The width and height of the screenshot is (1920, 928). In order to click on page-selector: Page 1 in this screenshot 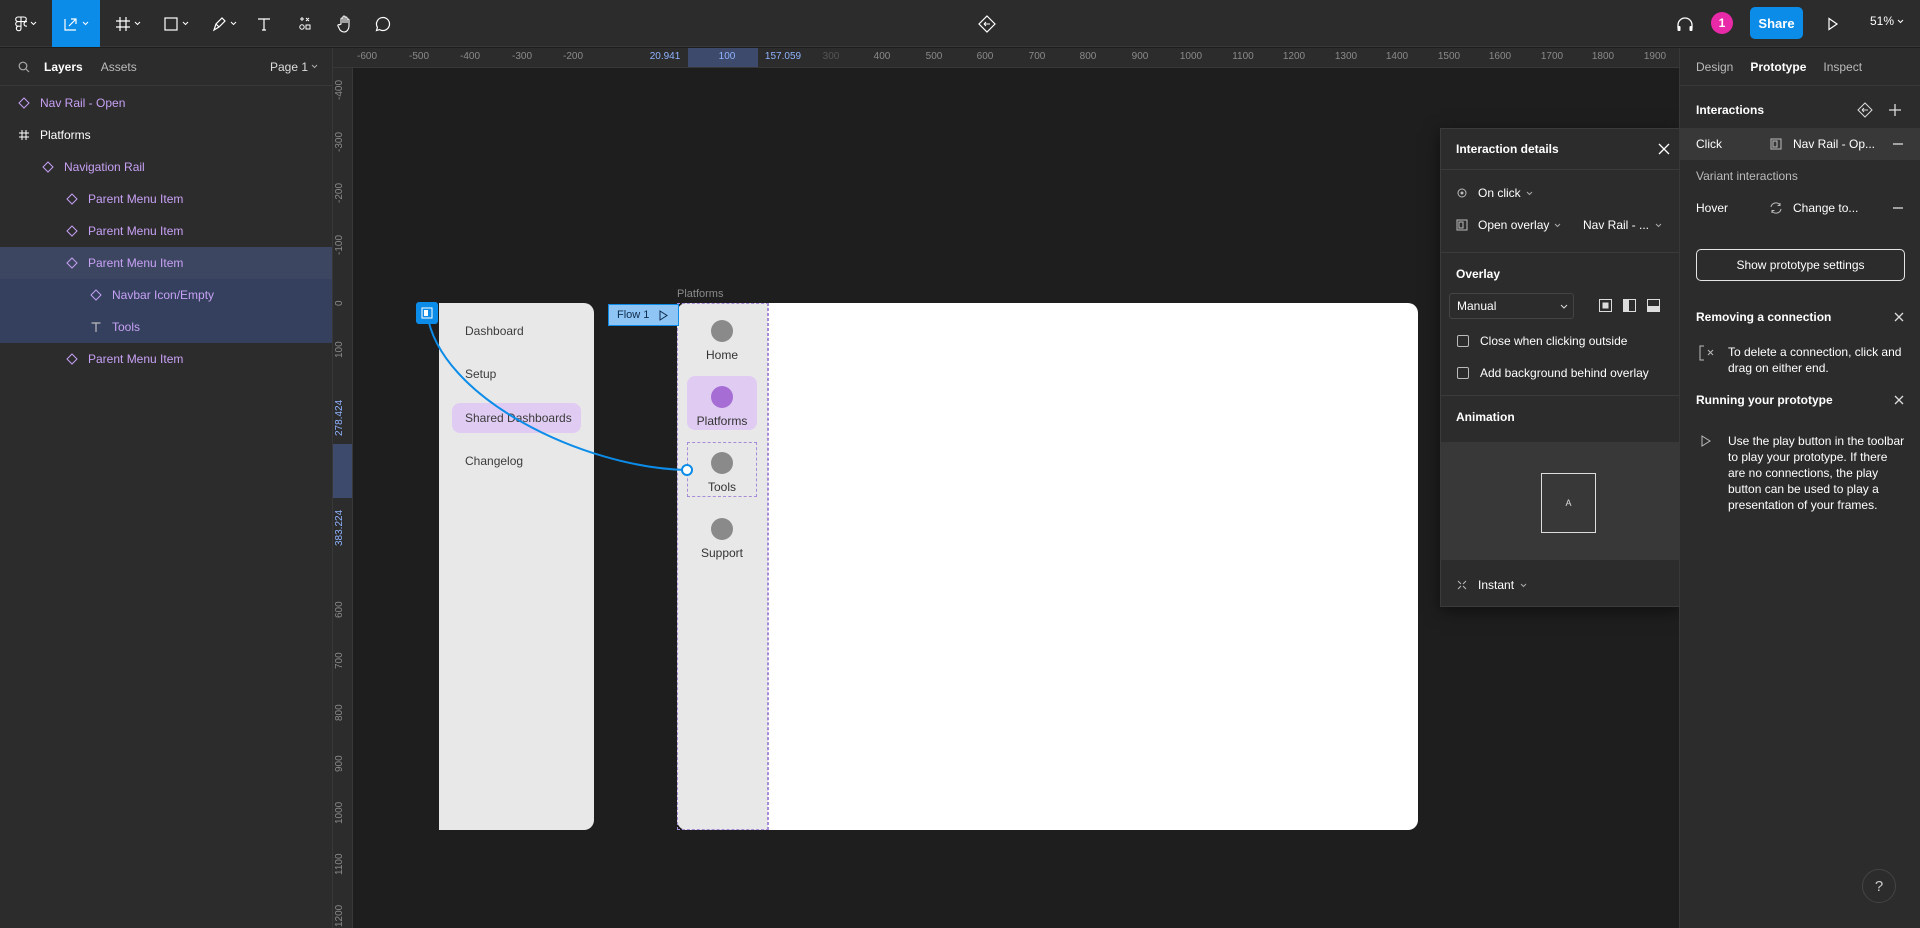, I will do `click(294, 67)`.